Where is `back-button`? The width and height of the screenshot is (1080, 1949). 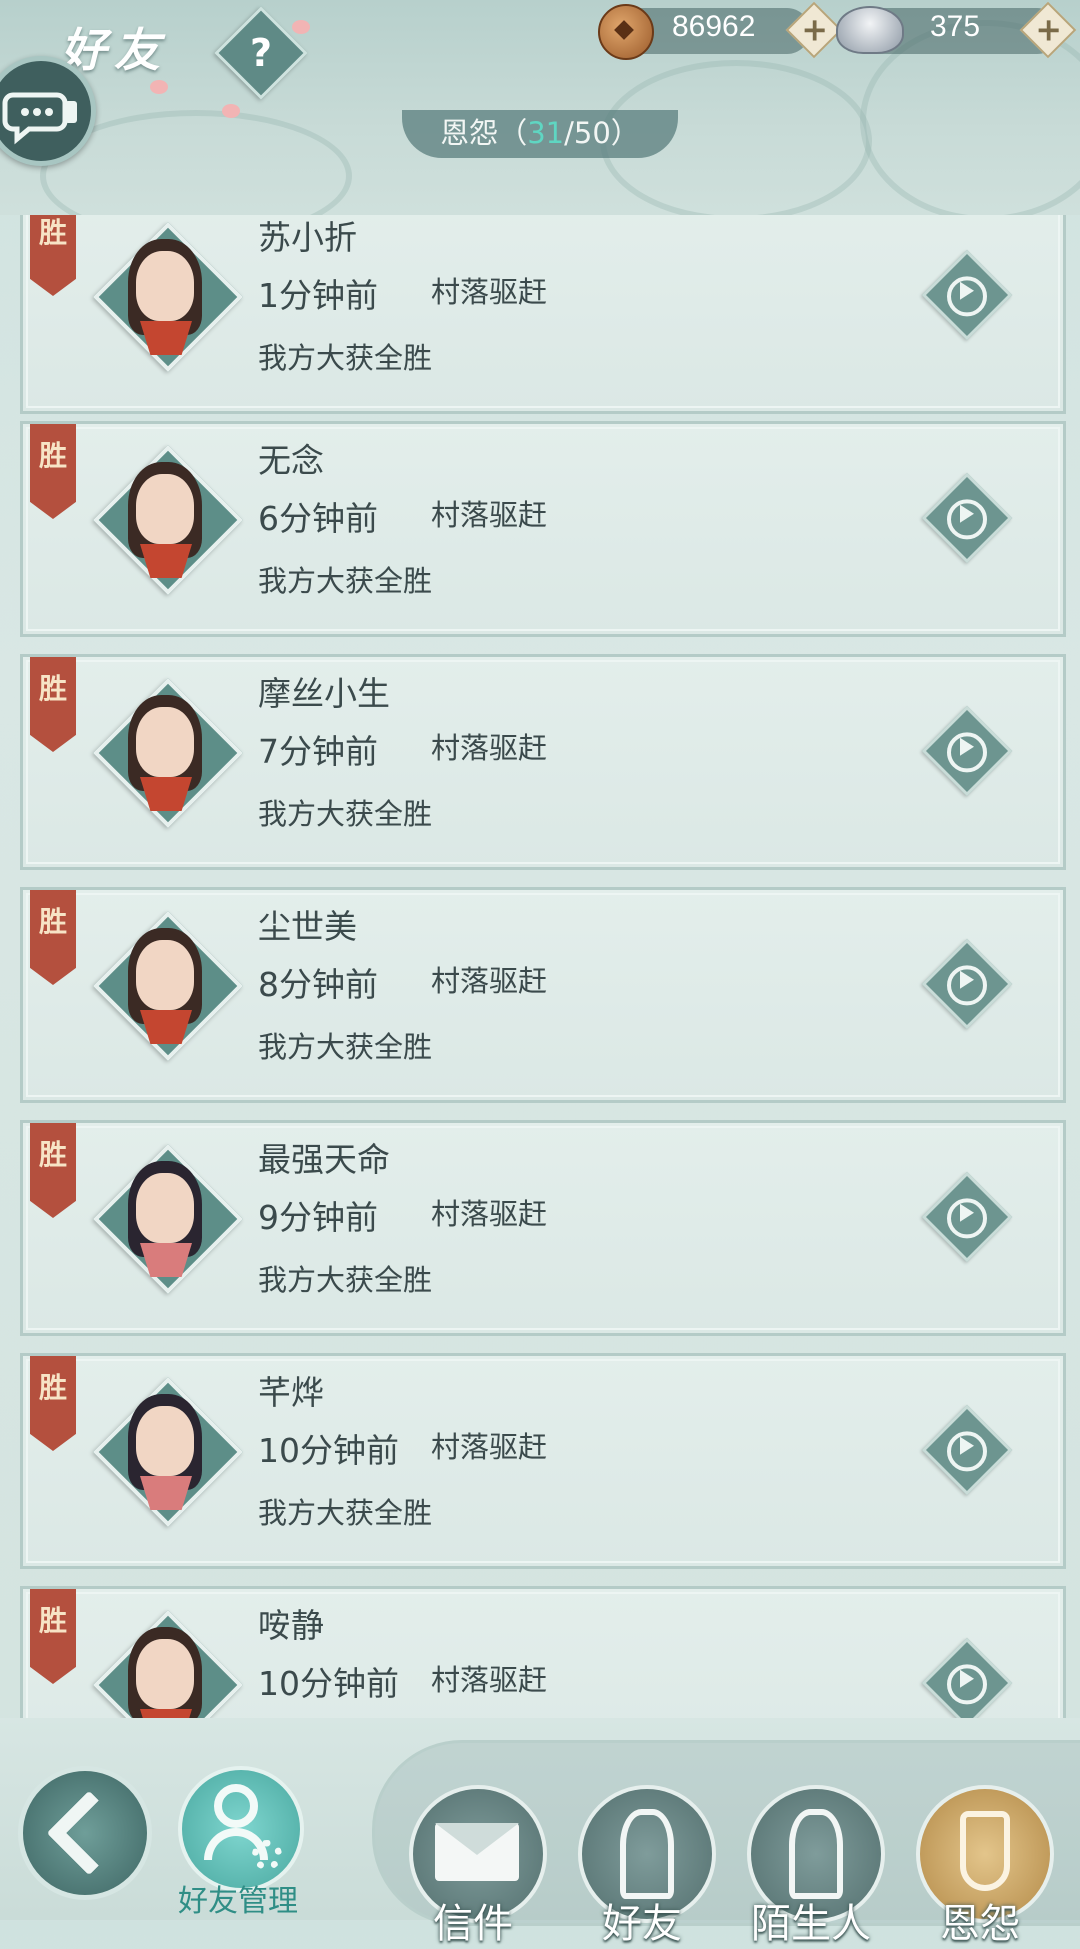
back-button is located at coordinates (85, 1833).